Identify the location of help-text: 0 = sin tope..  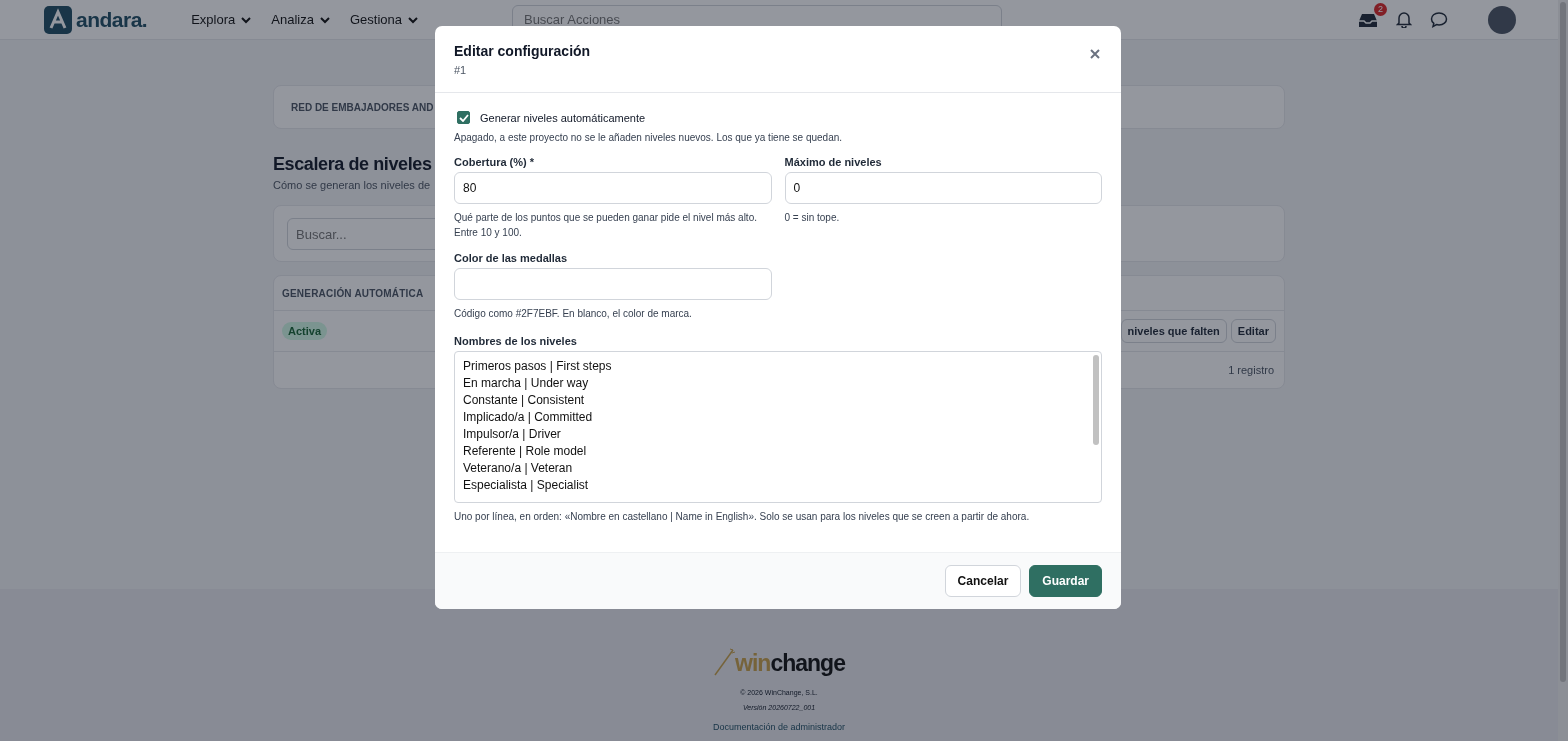
(812, 218).